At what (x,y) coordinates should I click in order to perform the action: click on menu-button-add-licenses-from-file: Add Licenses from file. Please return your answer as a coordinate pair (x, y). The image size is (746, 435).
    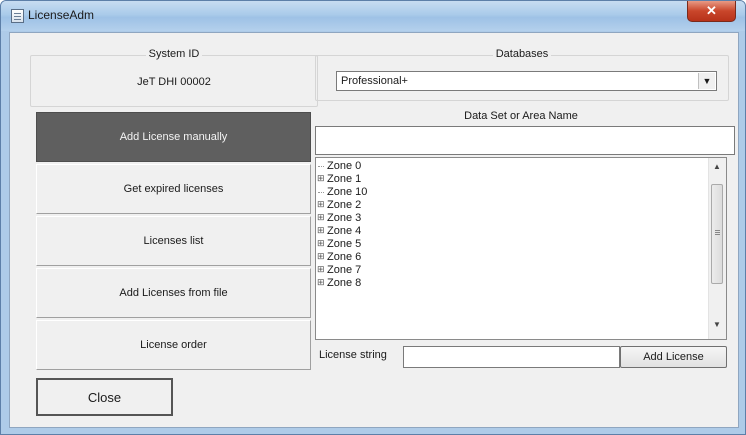
    Looking at the image, I should click on (173, 293).